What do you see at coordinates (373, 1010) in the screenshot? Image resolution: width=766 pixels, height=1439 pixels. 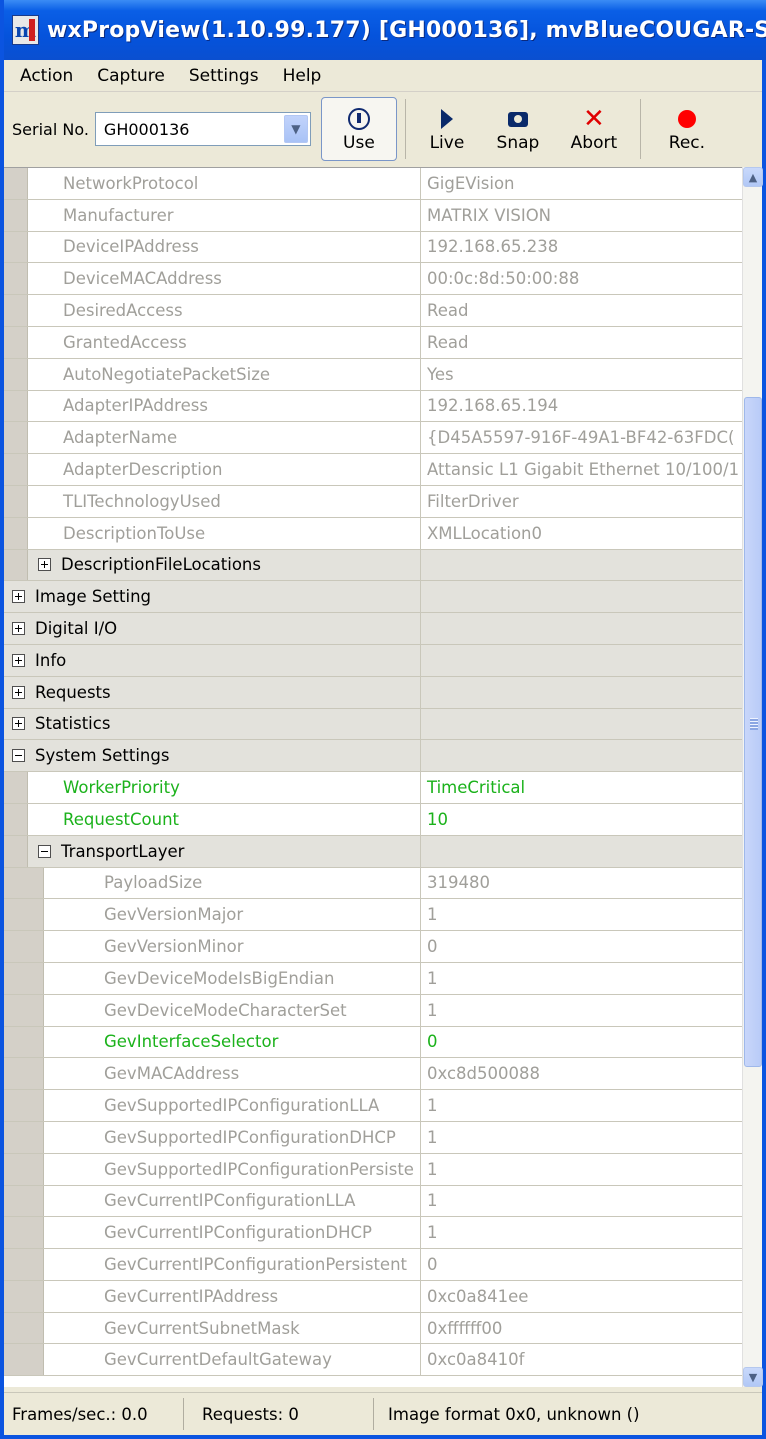 I see `property-row: GevDeviceModeCharacterSet 1` at bounding box center [373, 1010].